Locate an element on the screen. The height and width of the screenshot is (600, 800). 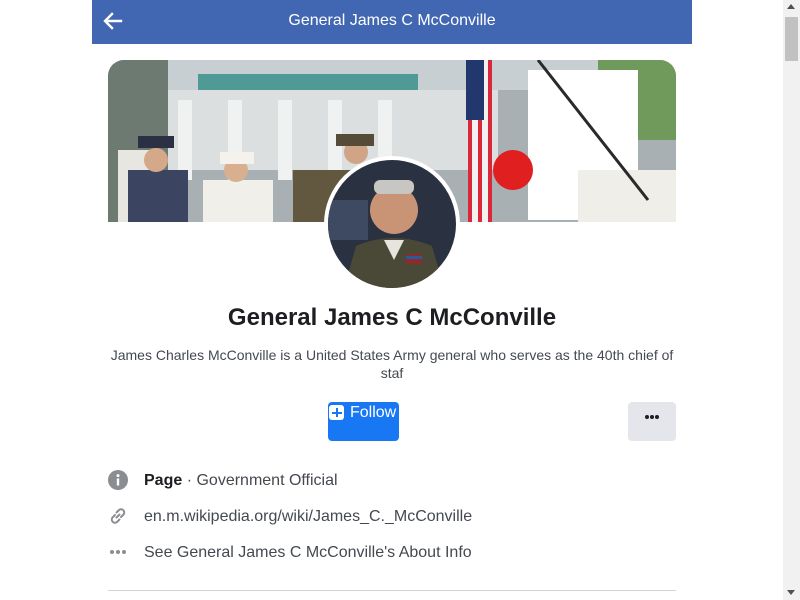
avatar-frame is located at coordinates (392, 224).